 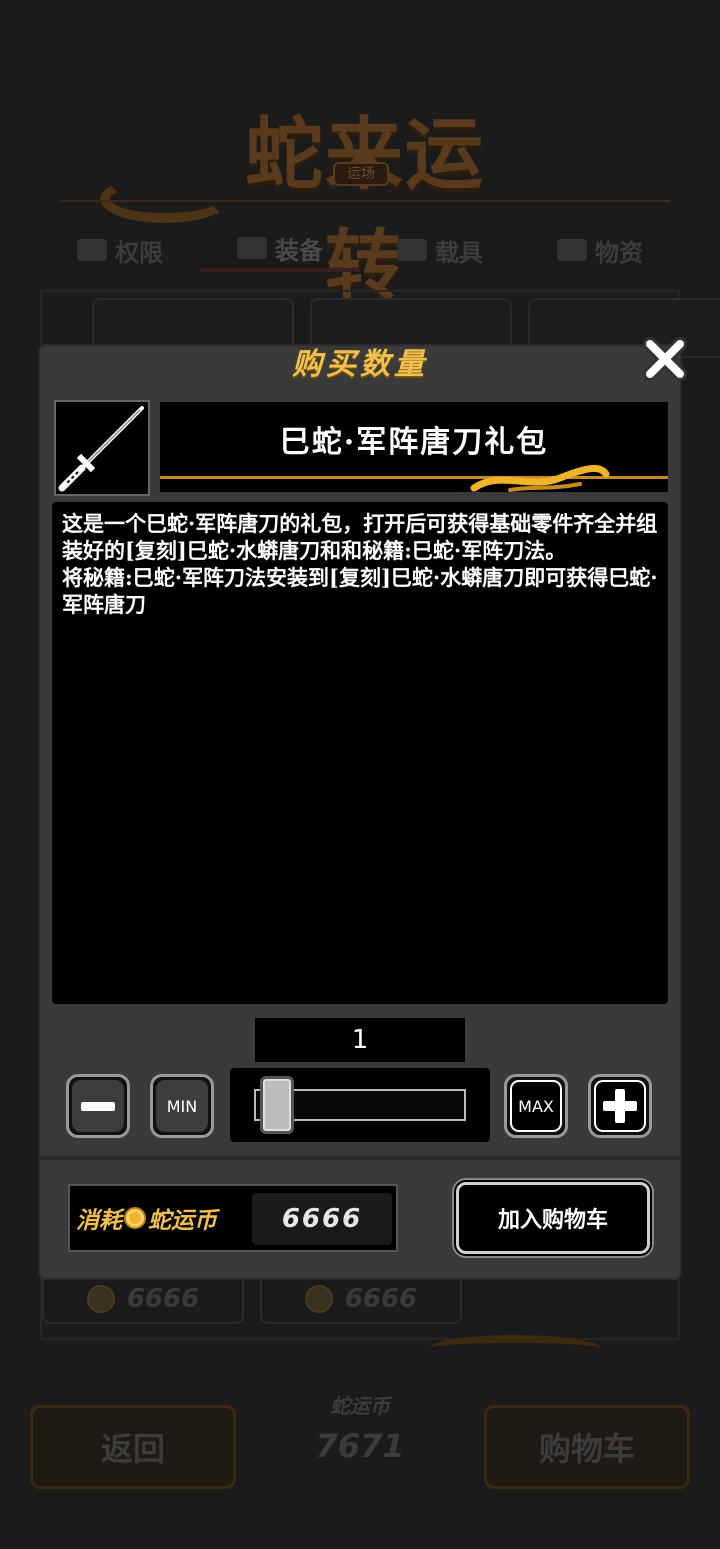 I want to click on item-icon-frame, so click(x=102, y=448).